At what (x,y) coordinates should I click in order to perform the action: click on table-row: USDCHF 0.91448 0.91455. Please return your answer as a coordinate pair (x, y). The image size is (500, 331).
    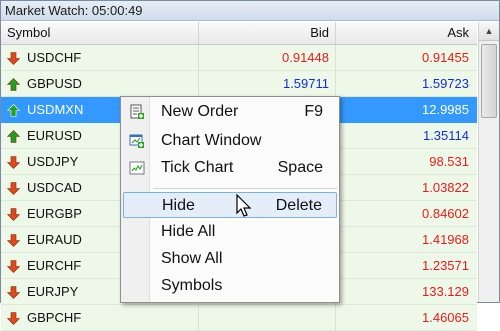
    Looking at the image, I should click on (239, 58).